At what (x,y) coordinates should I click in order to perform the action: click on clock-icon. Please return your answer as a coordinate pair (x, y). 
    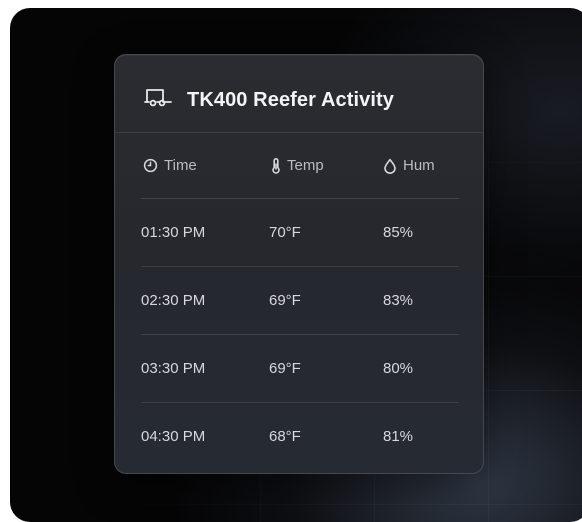
    Looking at the image, I should click on (150, 165).